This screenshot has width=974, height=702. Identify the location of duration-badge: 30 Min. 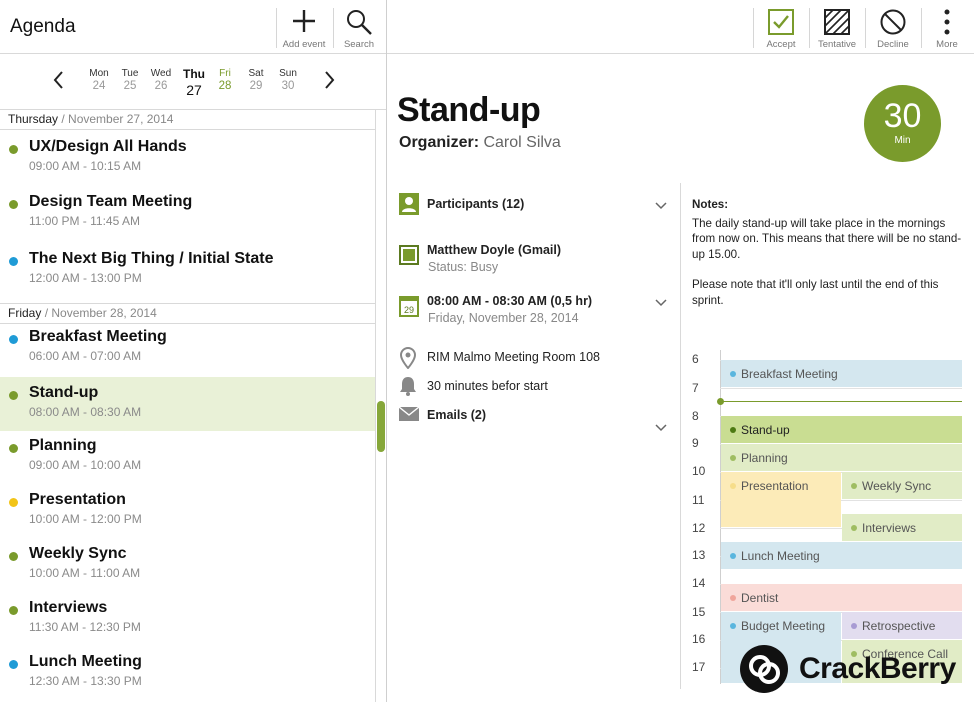
(902, 123).